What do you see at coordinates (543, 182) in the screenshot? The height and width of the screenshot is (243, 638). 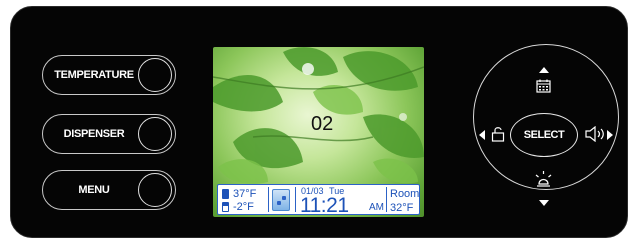 I see `light-icon` at bounding box center [543, 182].